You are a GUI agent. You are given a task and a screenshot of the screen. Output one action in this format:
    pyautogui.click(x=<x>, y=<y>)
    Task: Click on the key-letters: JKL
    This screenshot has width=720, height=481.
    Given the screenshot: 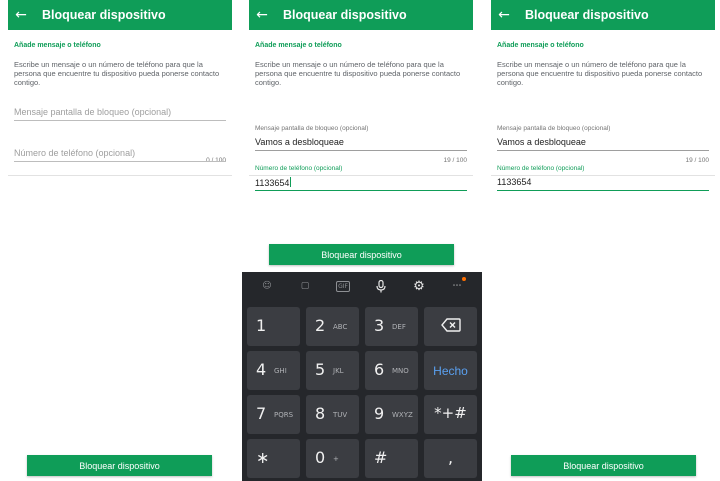 What is the action you would take?
    pyautogui.click(x=338, y=371)
    